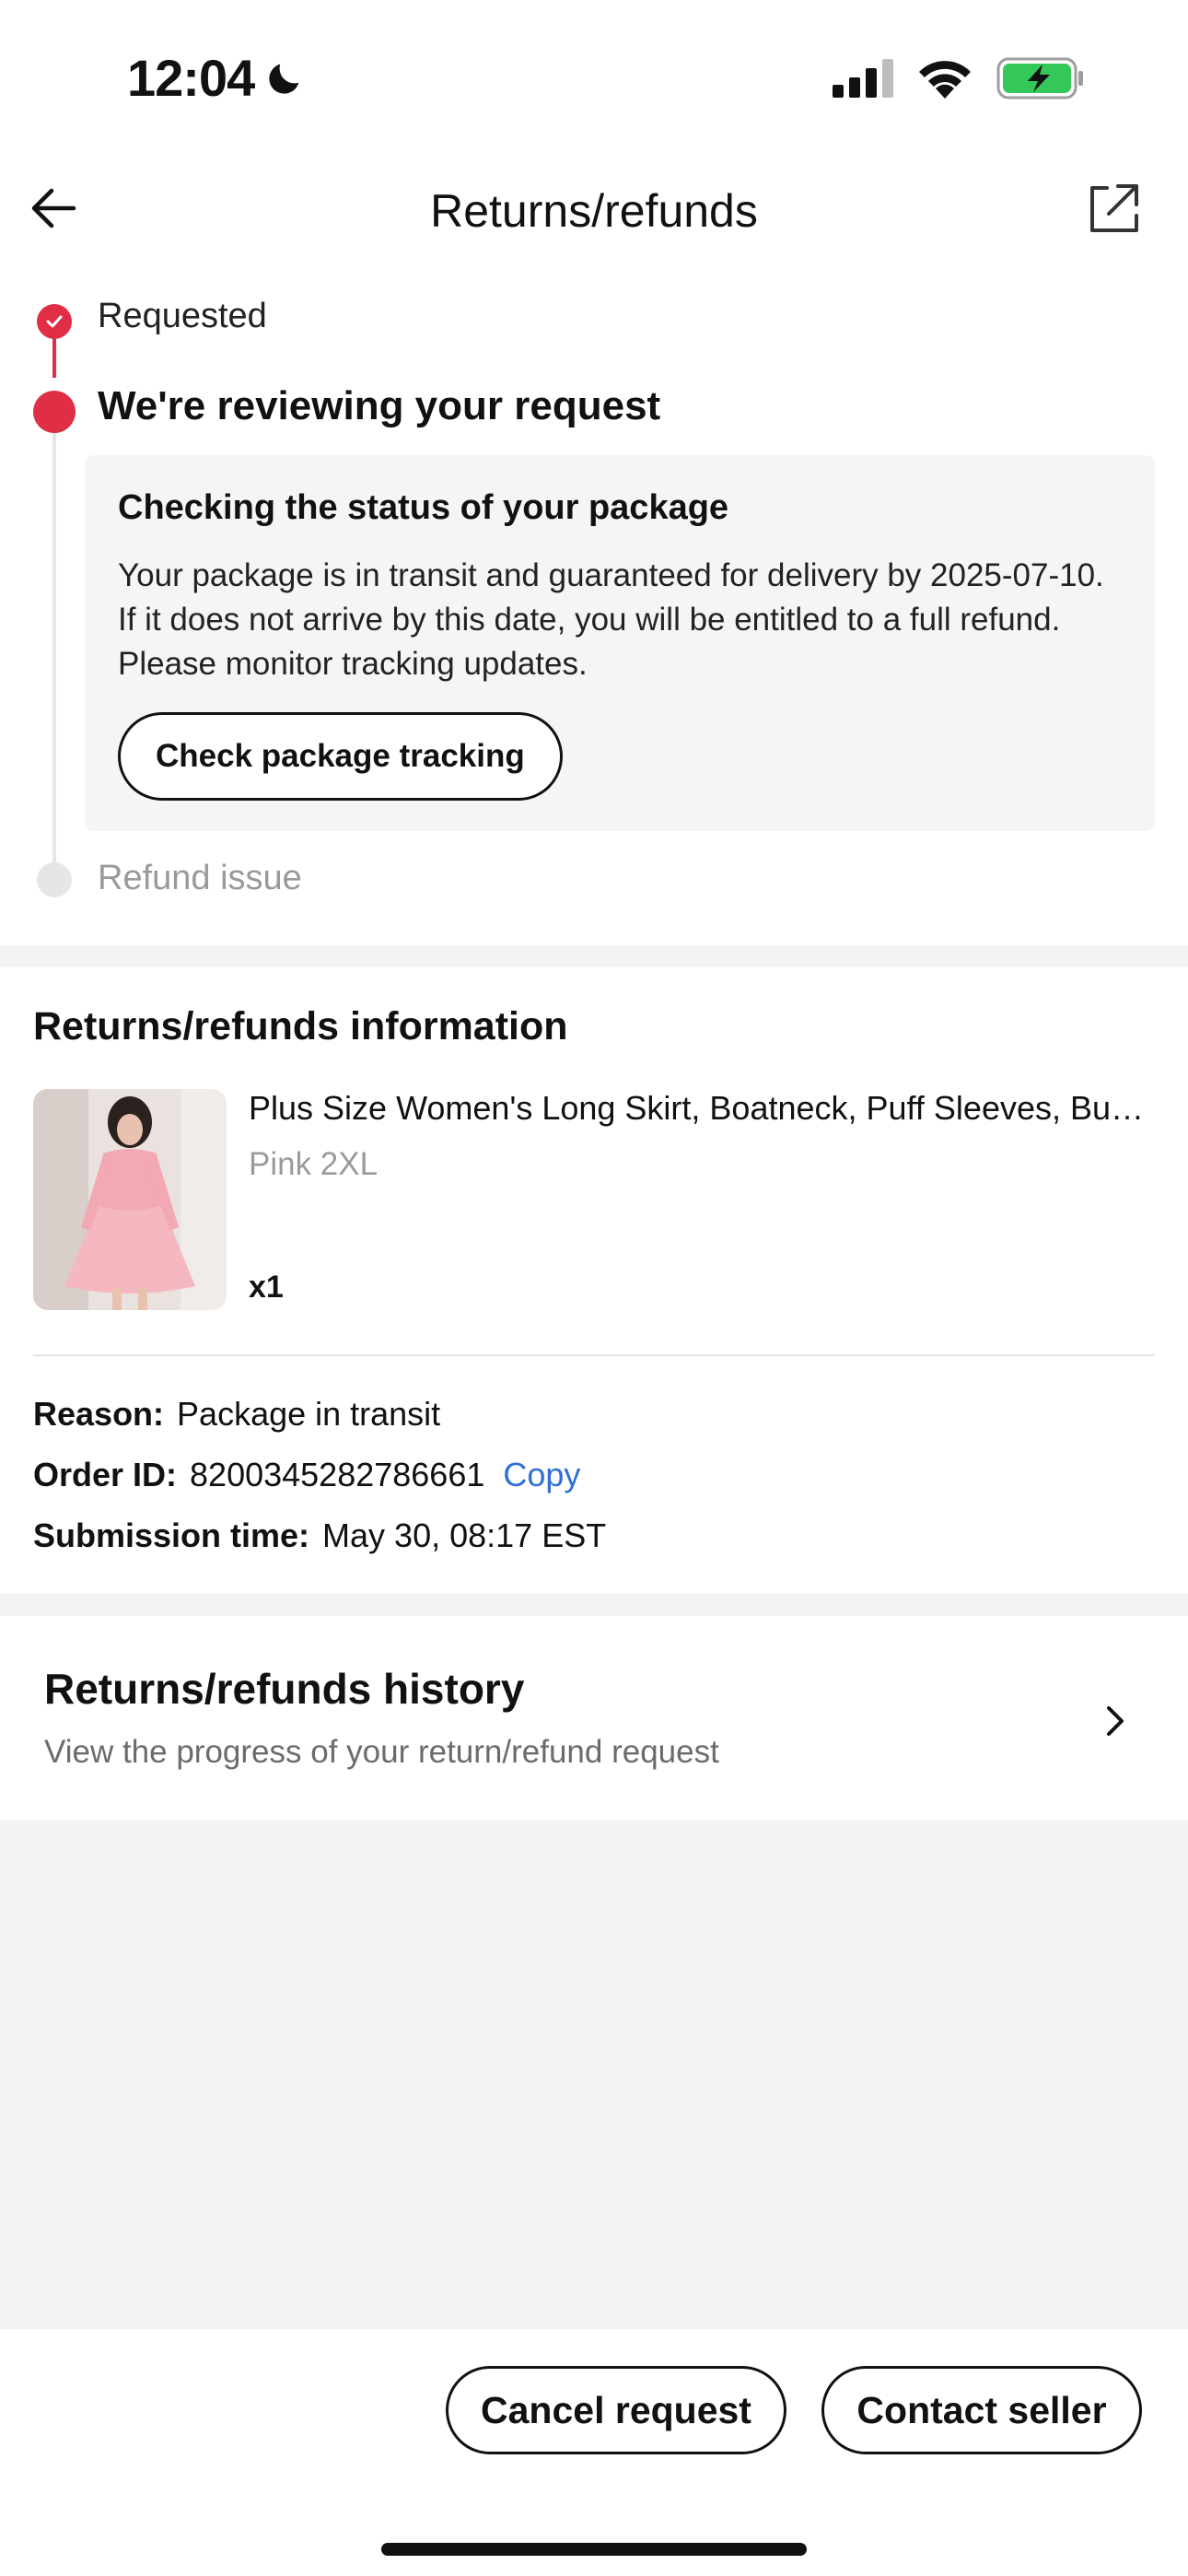 This screenshot has width=1188, height=2576. Describe the element at coordinates (319, 1535) in the screenshot. I see `submission-time-row: Submission time: May 30, 08:17 EST` at that location.